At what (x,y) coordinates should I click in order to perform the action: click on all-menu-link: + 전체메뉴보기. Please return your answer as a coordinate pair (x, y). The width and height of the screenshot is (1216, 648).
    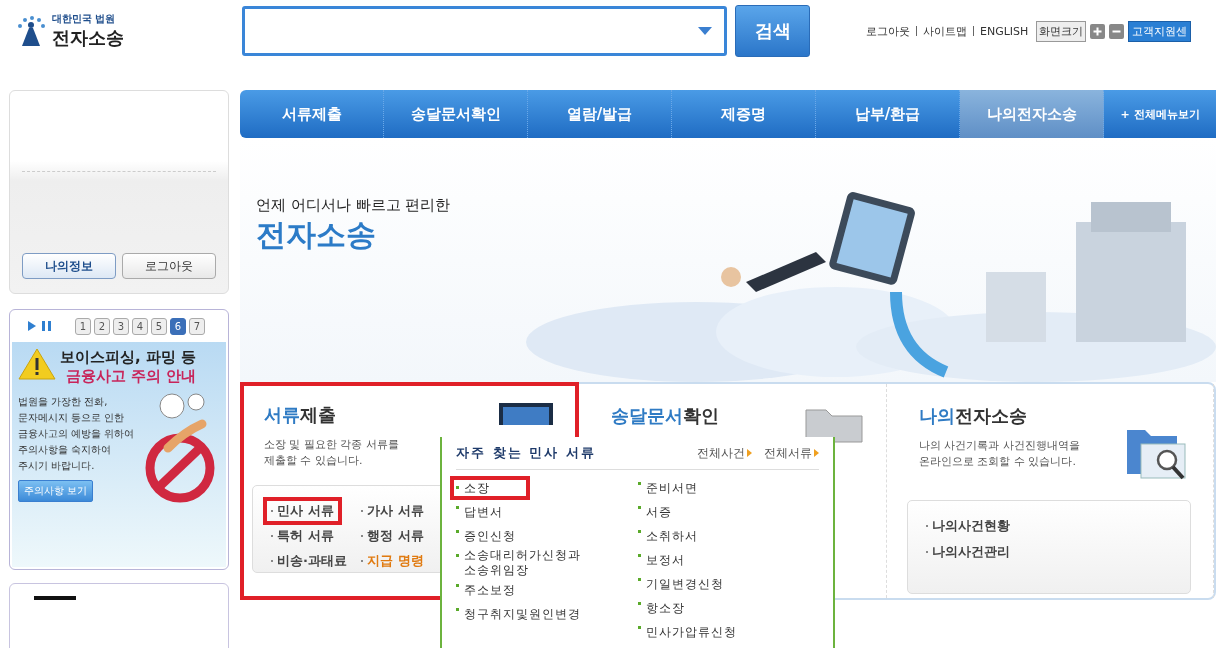
    Looking at the image, I should click on (1160, 114).